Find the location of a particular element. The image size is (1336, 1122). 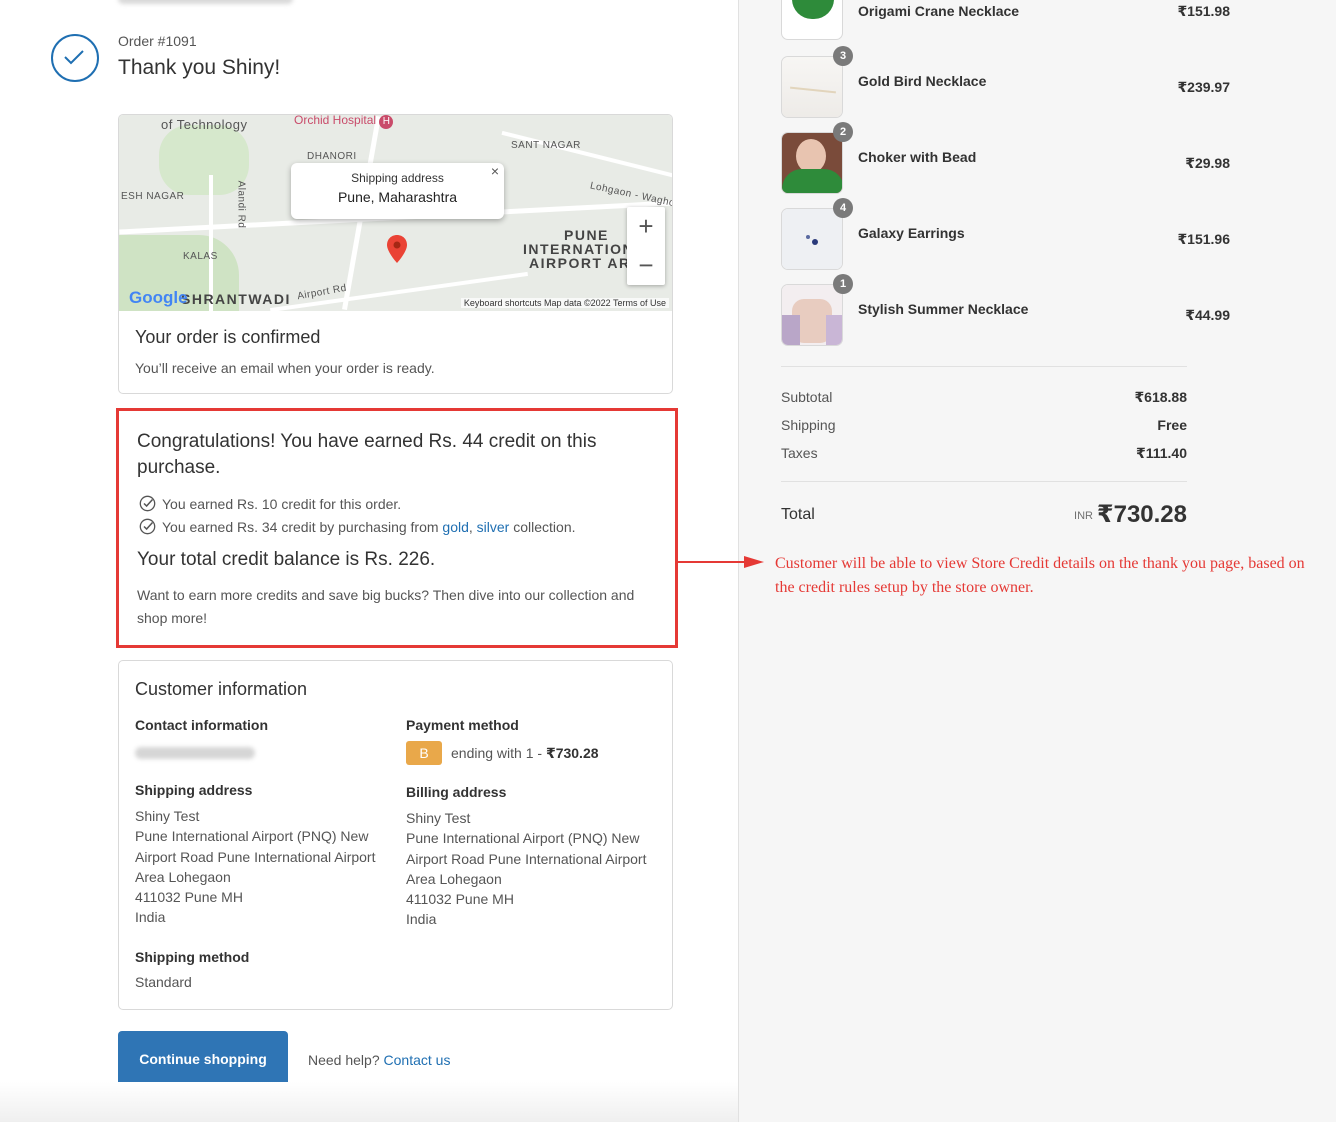

subtotal-label: Subtotal is located at coordinates (807, 397).